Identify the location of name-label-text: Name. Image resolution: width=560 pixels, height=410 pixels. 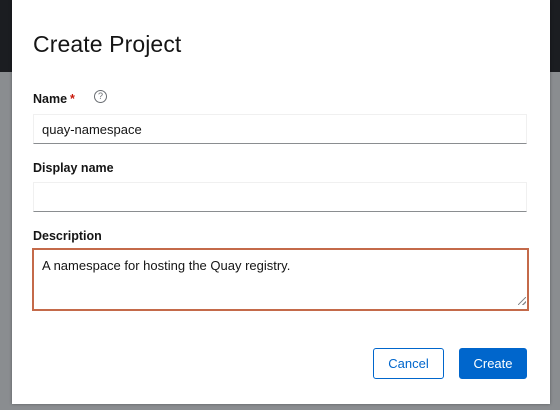
(50, 99).